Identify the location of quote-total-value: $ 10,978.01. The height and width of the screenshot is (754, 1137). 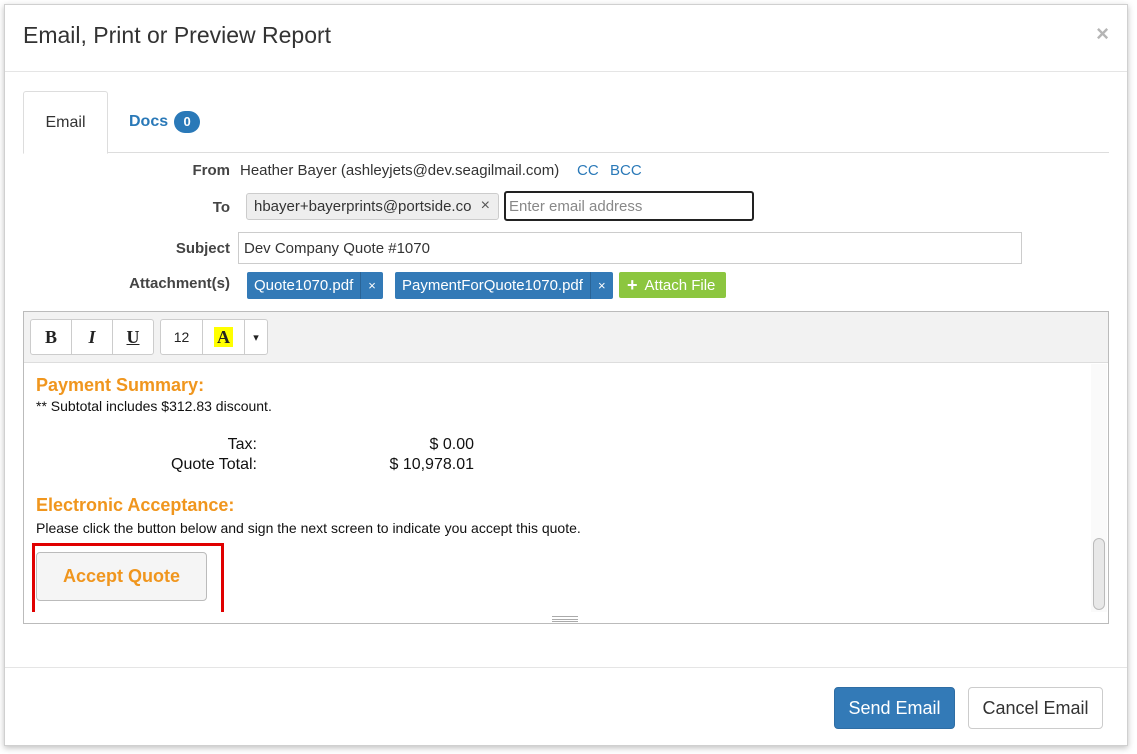
(431, 464).